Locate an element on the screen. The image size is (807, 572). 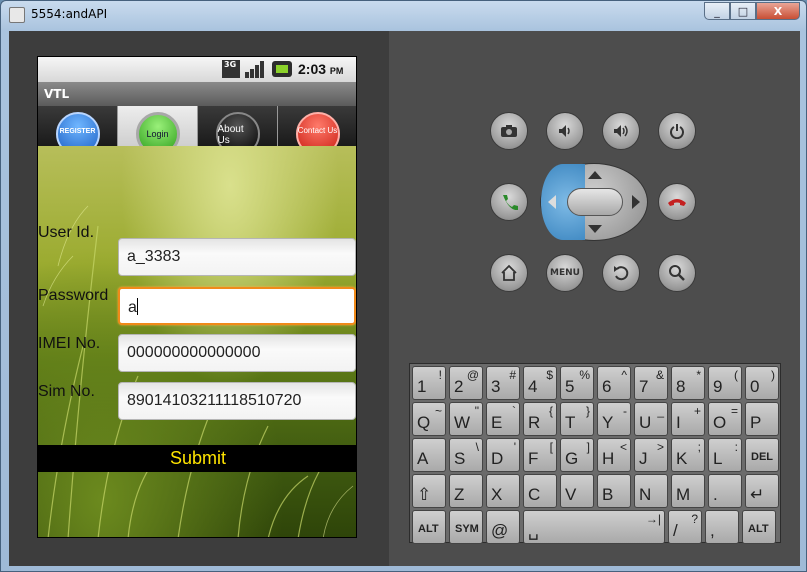
key-l: L: is located at coordinates (725, 455).